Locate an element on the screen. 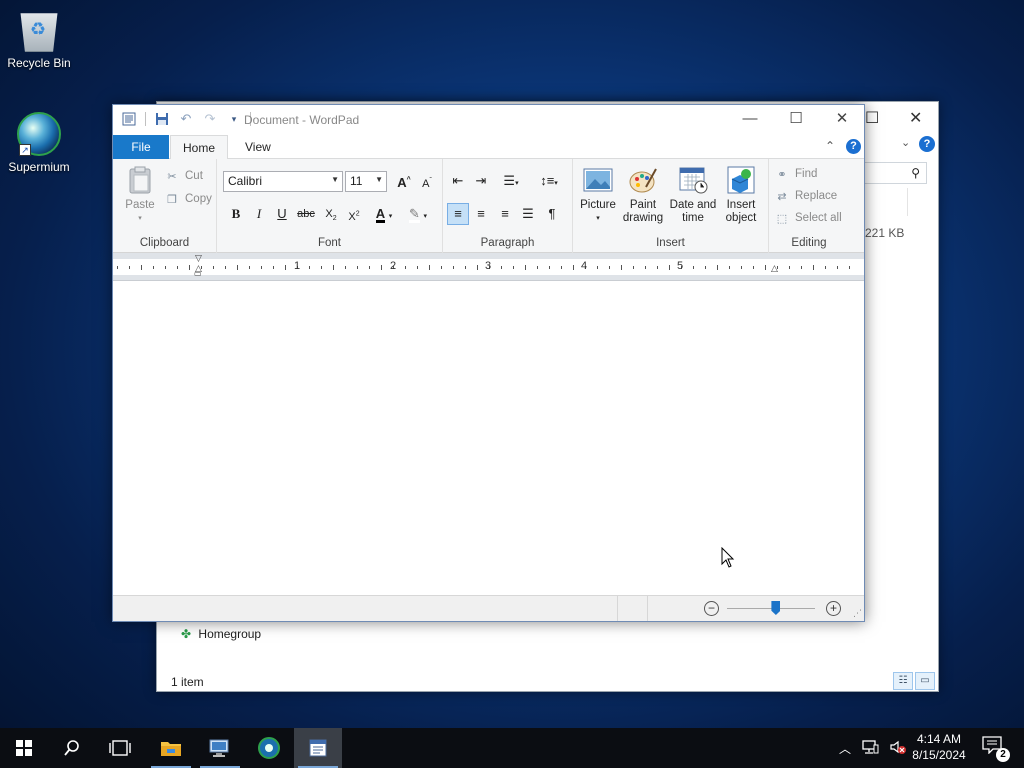 The height and width of the screenshot is (768, 1024). justify-icon: ☰ is located at coordinates (528, 213).